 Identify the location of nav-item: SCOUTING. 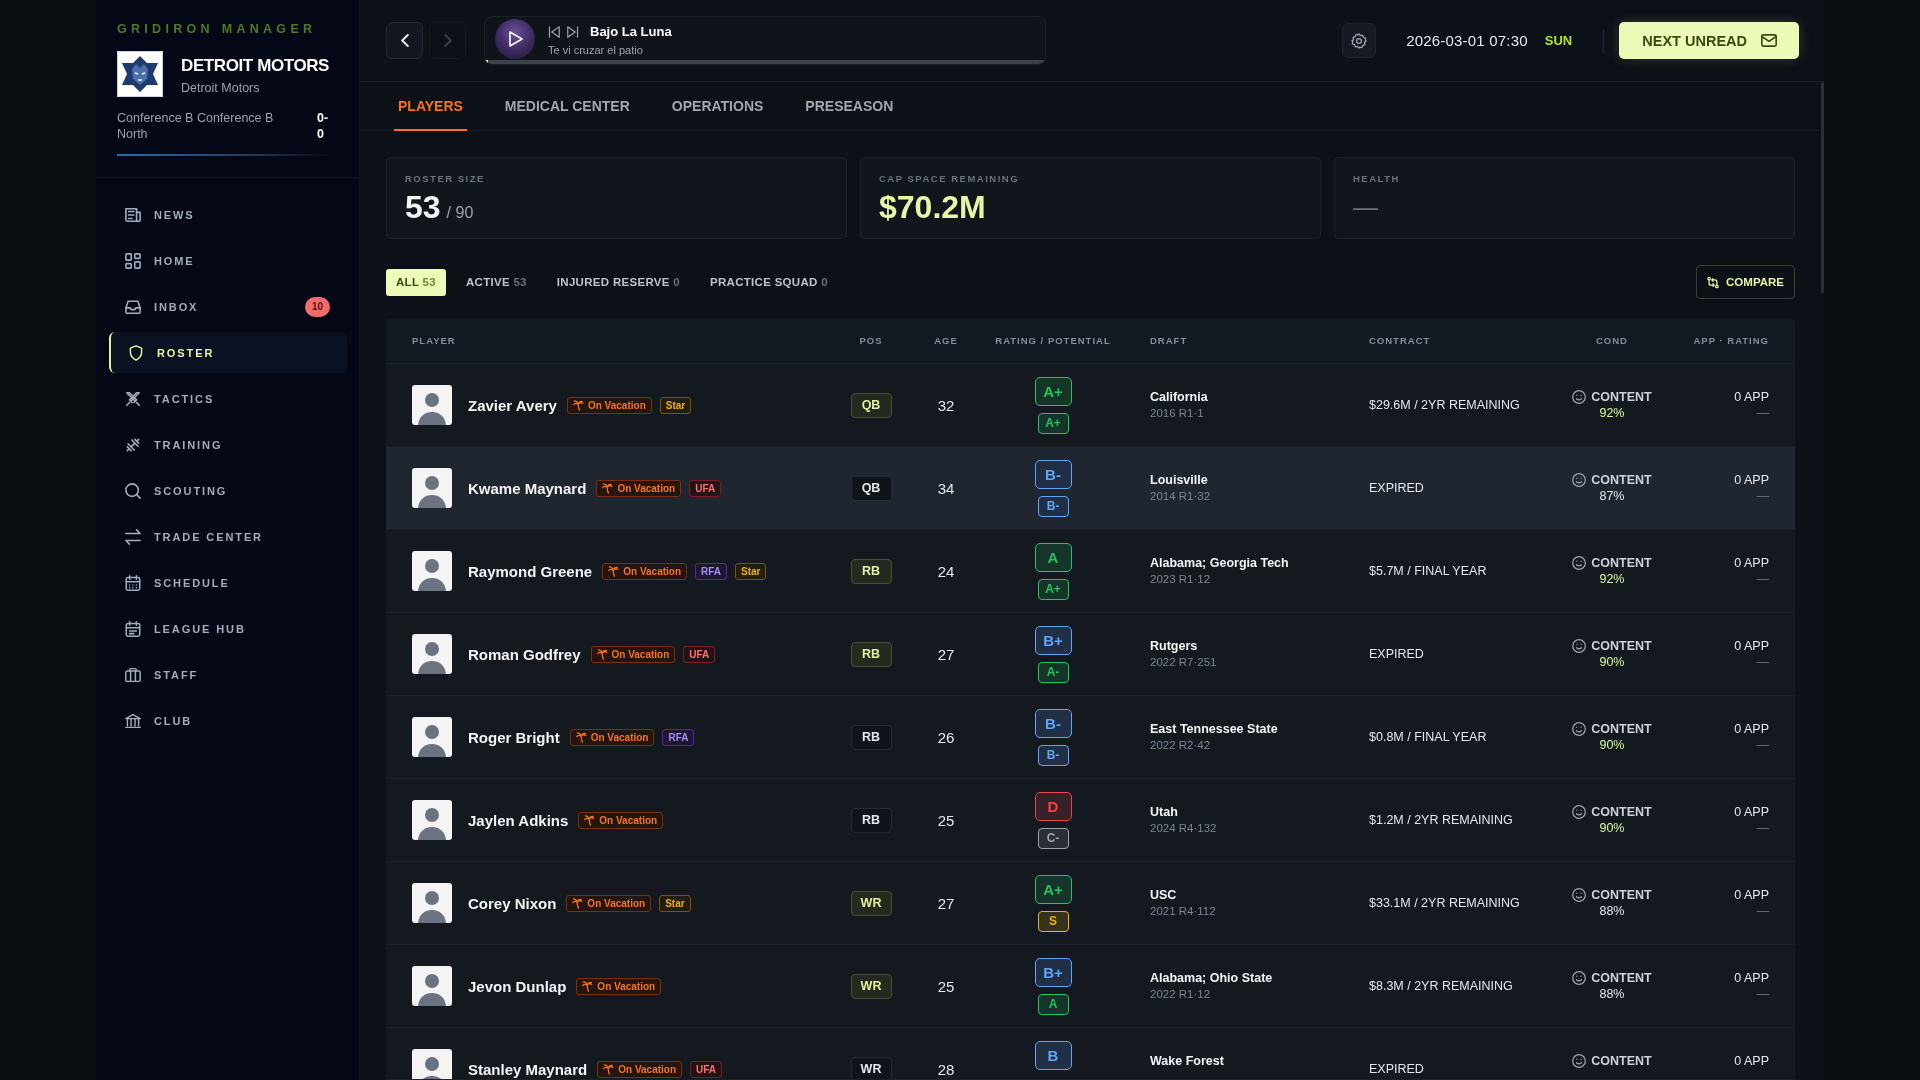
(228, 490).